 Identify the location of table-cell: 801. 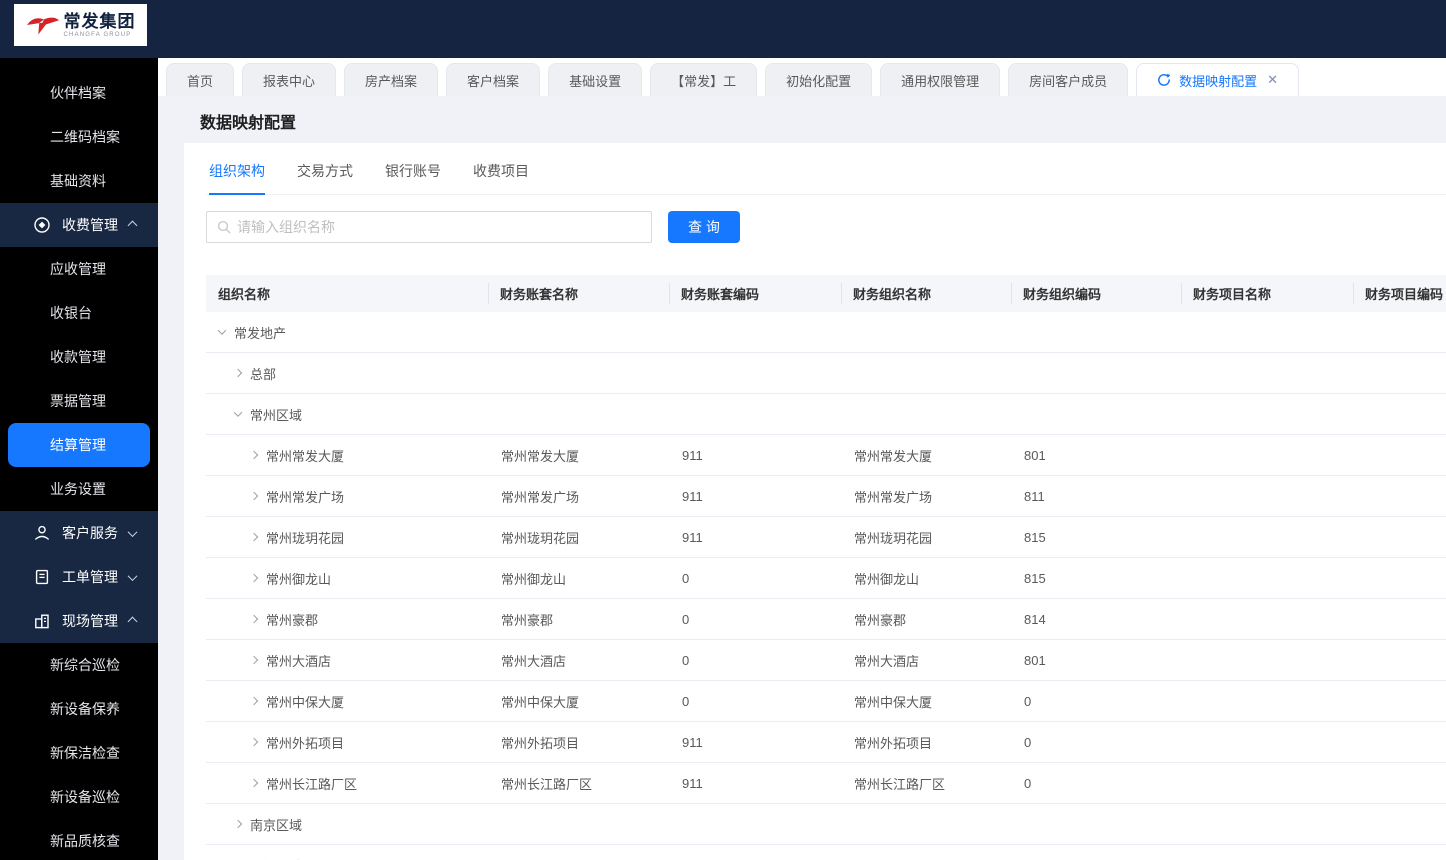
(1035, 660).